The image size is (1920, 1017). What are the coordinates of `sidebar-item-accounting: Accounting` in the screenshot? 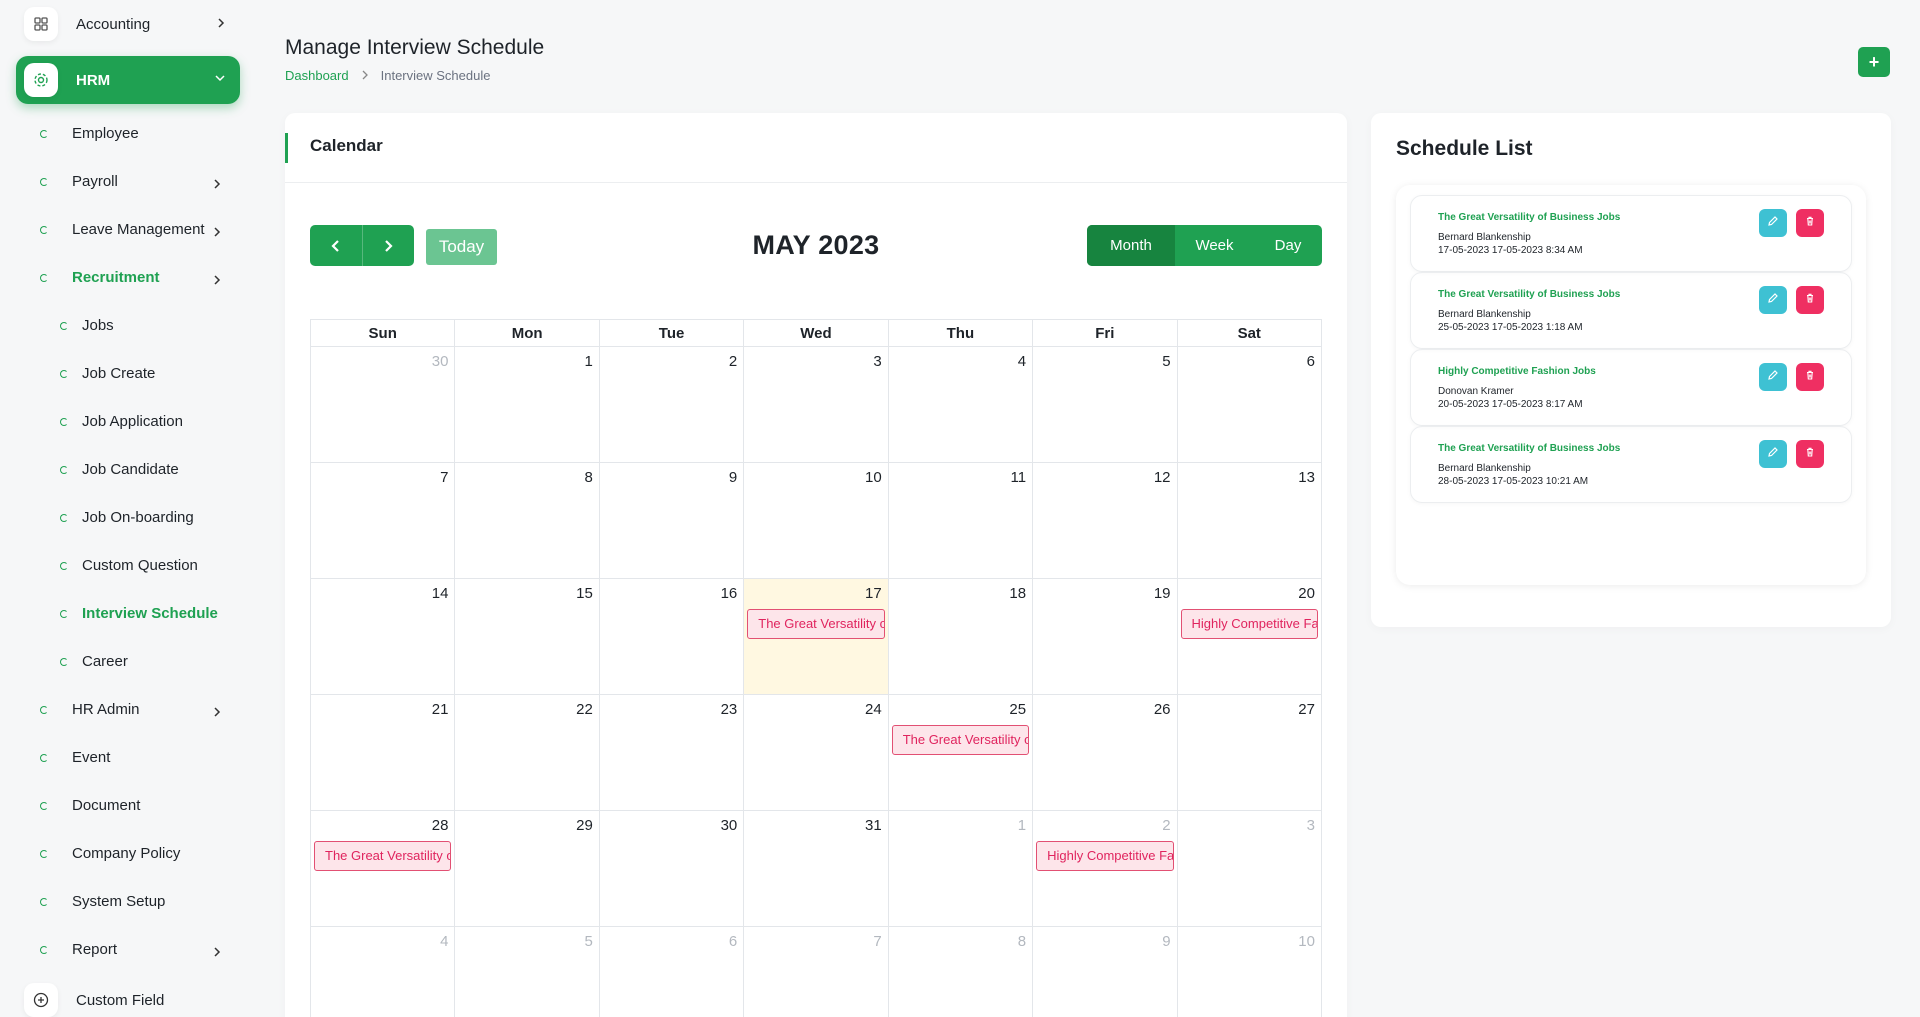 It's located at (128, 24).